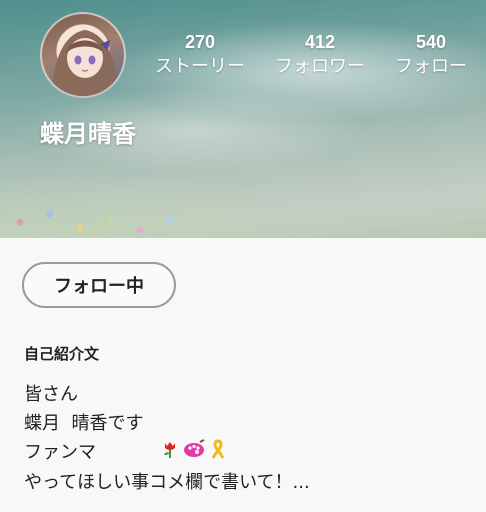 This screenshot has height=512, width=486. What do you see at coordinates (431, 42) in the screenshot?
I see `following-count: 540` at bounding box center [431, 42].